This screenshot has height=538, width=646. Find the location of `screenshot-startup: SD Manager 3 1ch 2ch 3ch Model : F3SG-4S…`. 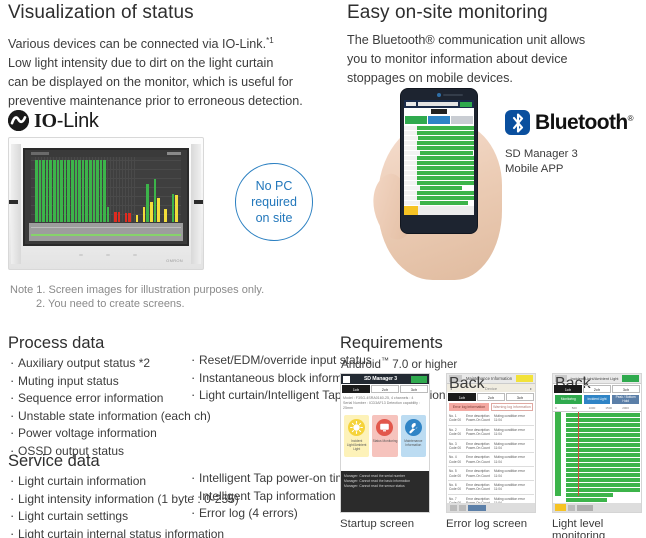

screenshot-startup: SD Manager 3 1ch 2ch 3ch Model : F3SG-4S… is located at coordinates (385, 455).